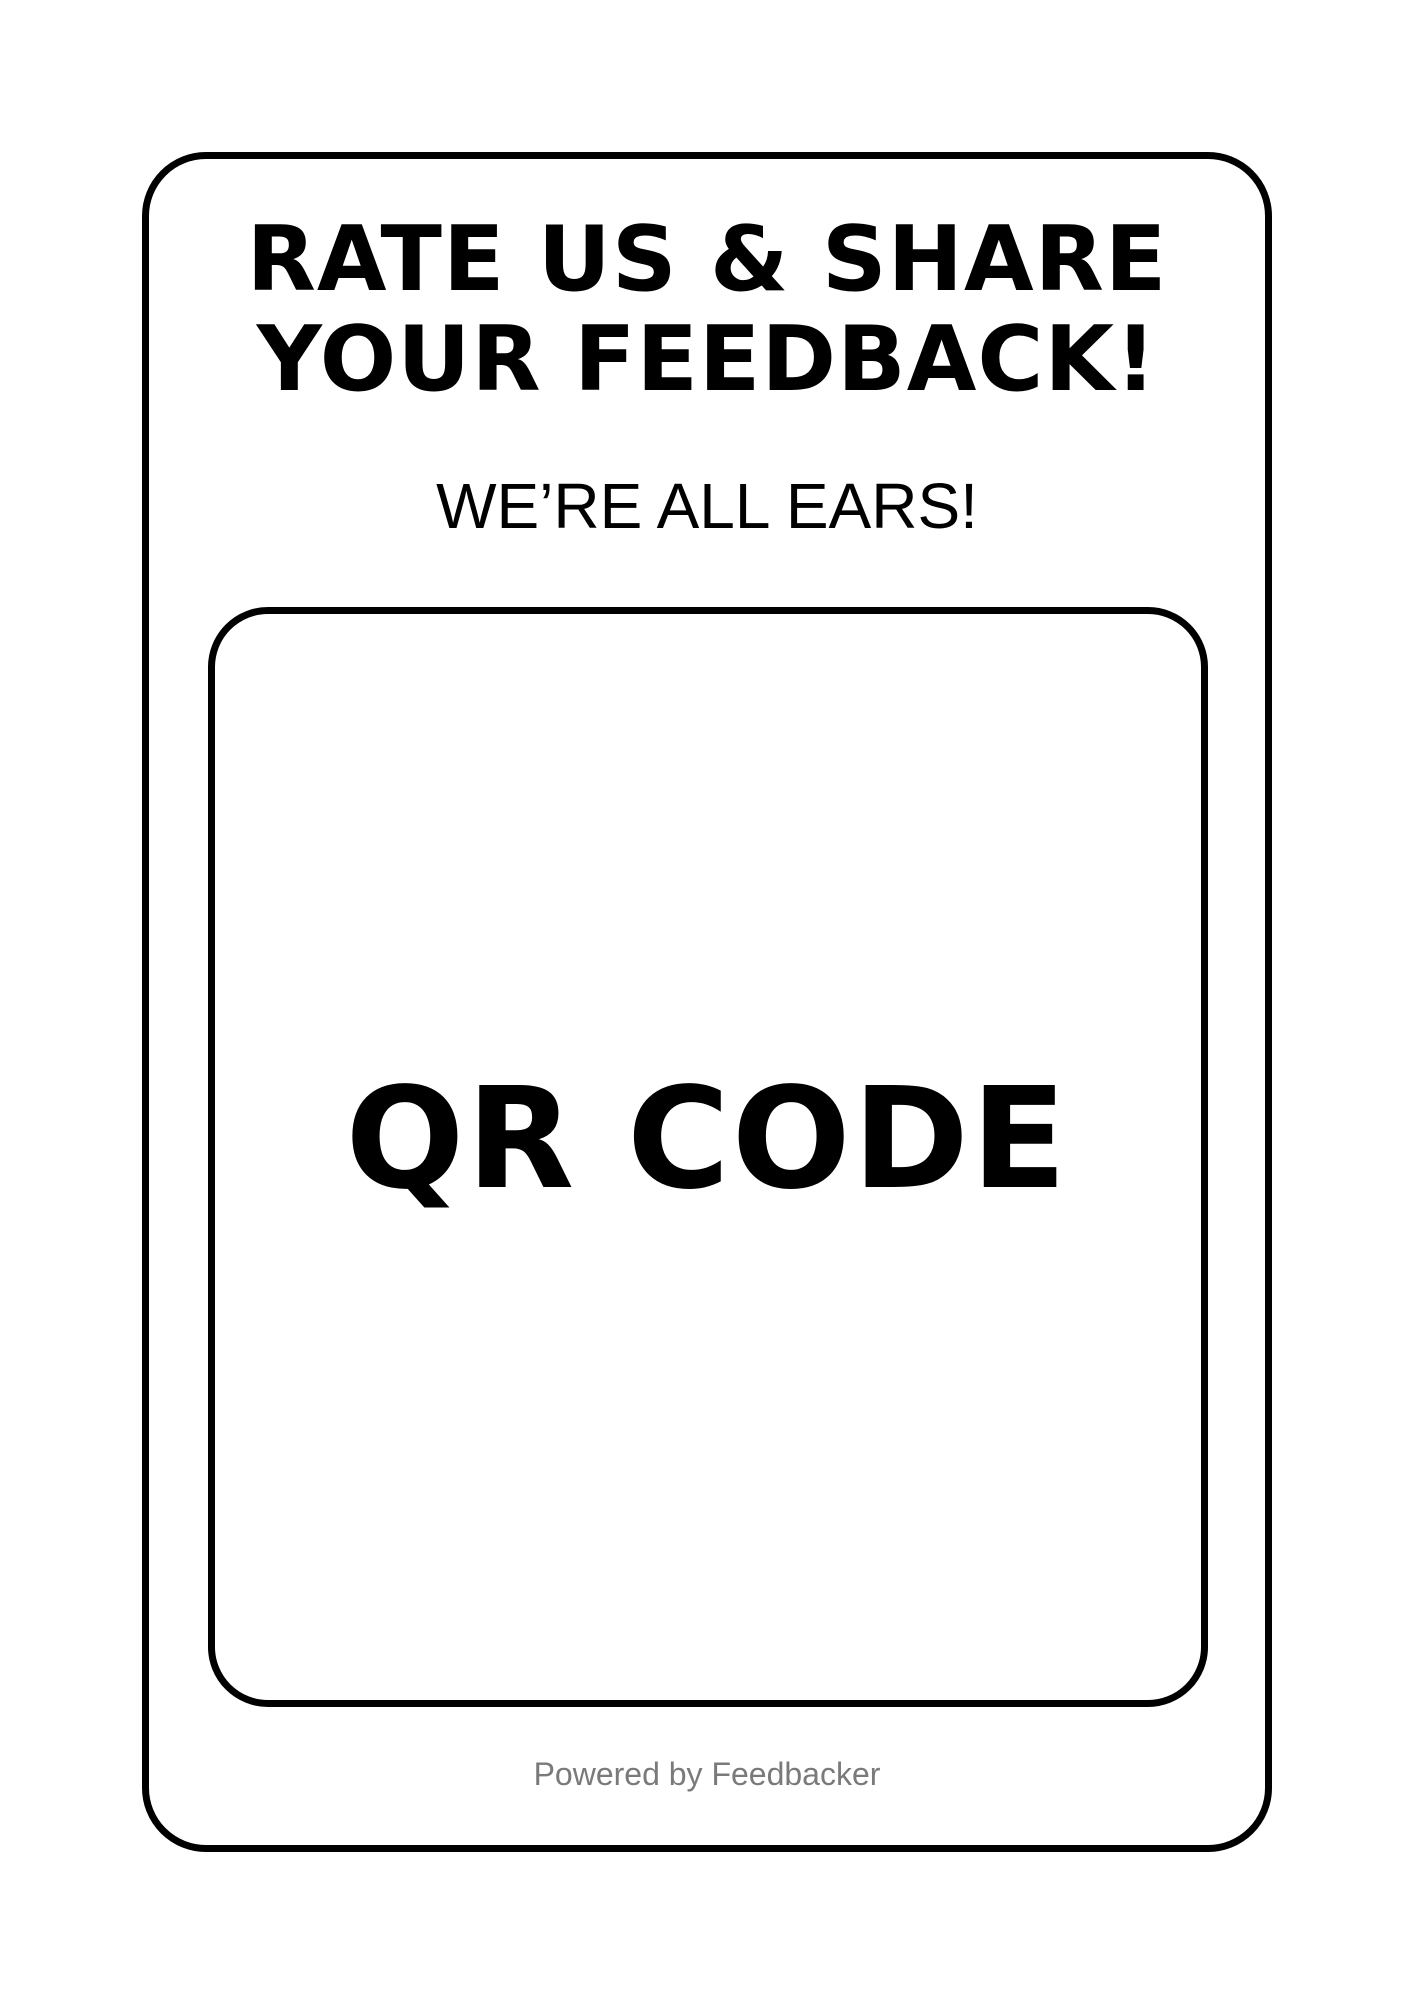 The width and height of the screenshot is (1414, 2000). Describe the element at coordinates (707, 259) in the screenshot. I see `headline-line-1: RATE US & SHARE` at that location.